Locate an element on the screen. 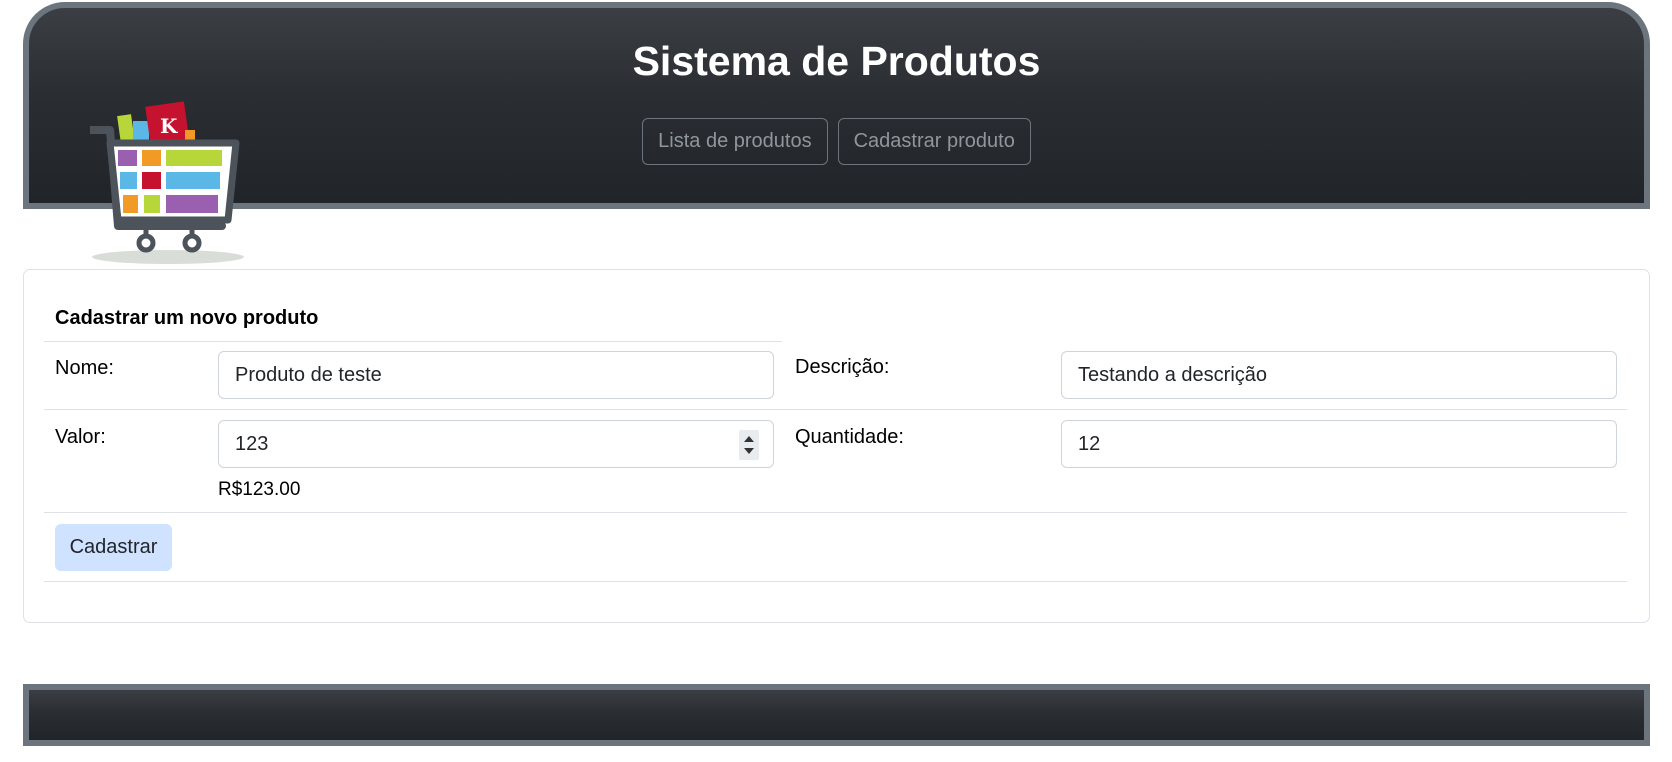 The height and width of the screenshot is (762, 1672). number-spinner is located at coordinates (749, 445).